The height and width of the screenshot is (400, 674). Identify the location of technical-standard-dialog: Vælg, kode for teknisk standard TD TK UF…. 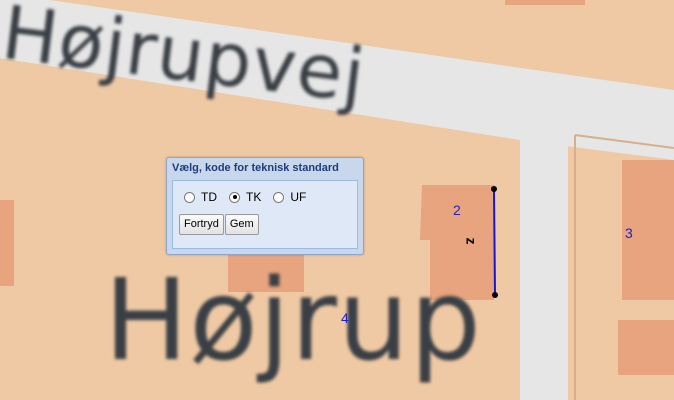
(265, 206).